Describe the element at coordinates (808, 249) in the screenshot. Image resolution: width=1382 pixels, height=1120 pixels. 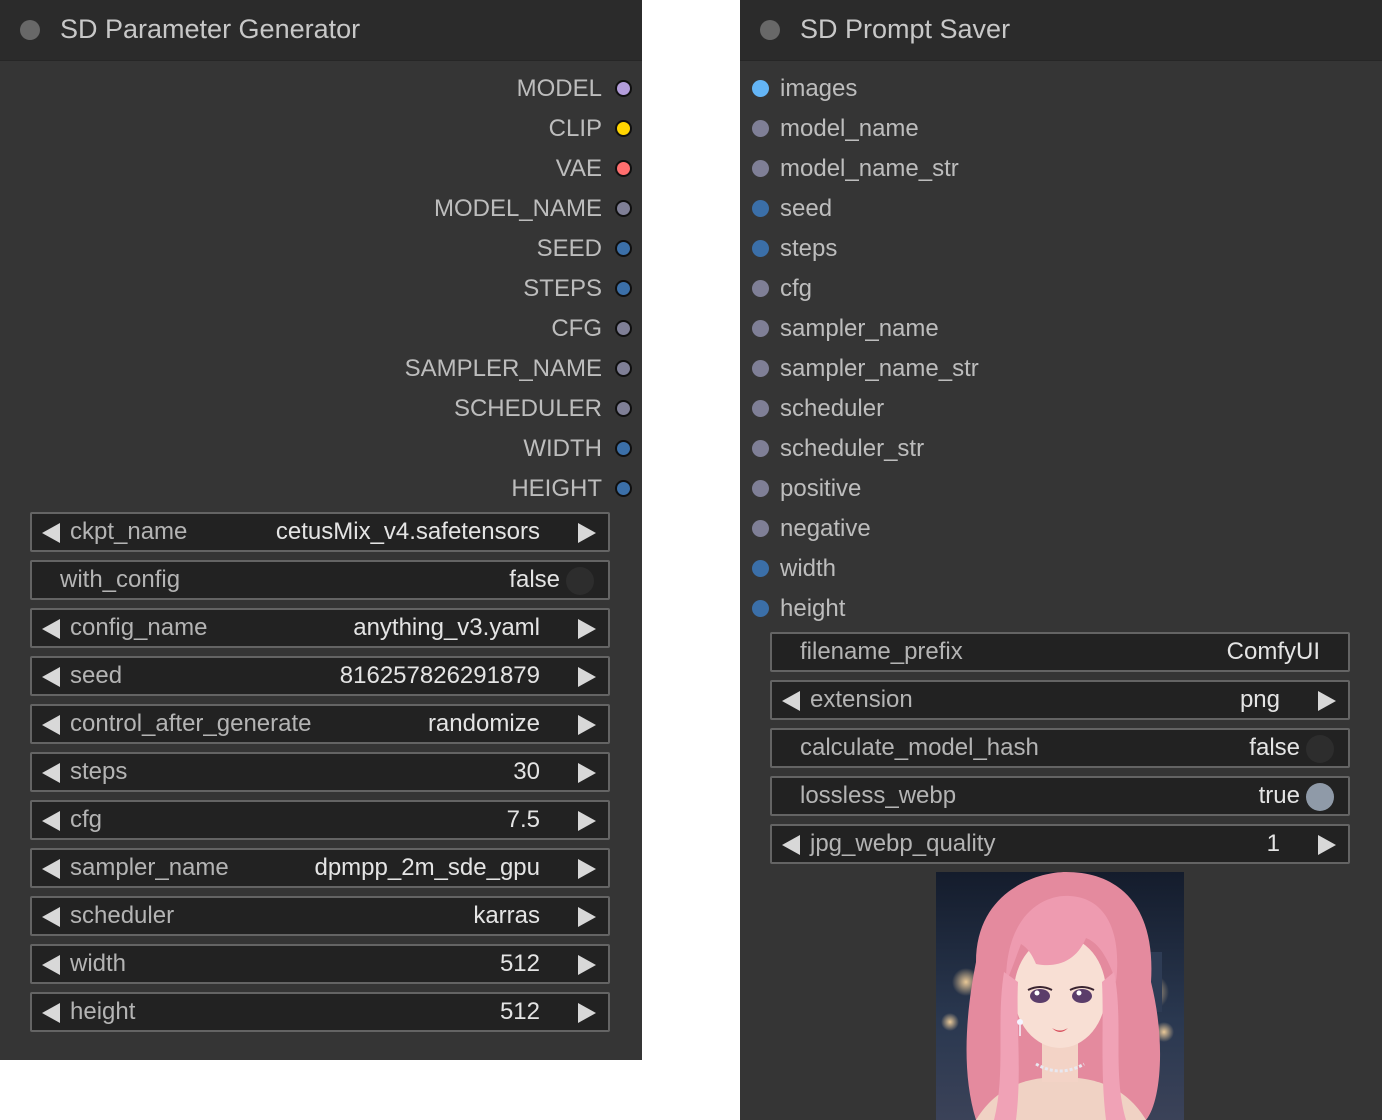
I see `input-slot-steps: steps` at that location.